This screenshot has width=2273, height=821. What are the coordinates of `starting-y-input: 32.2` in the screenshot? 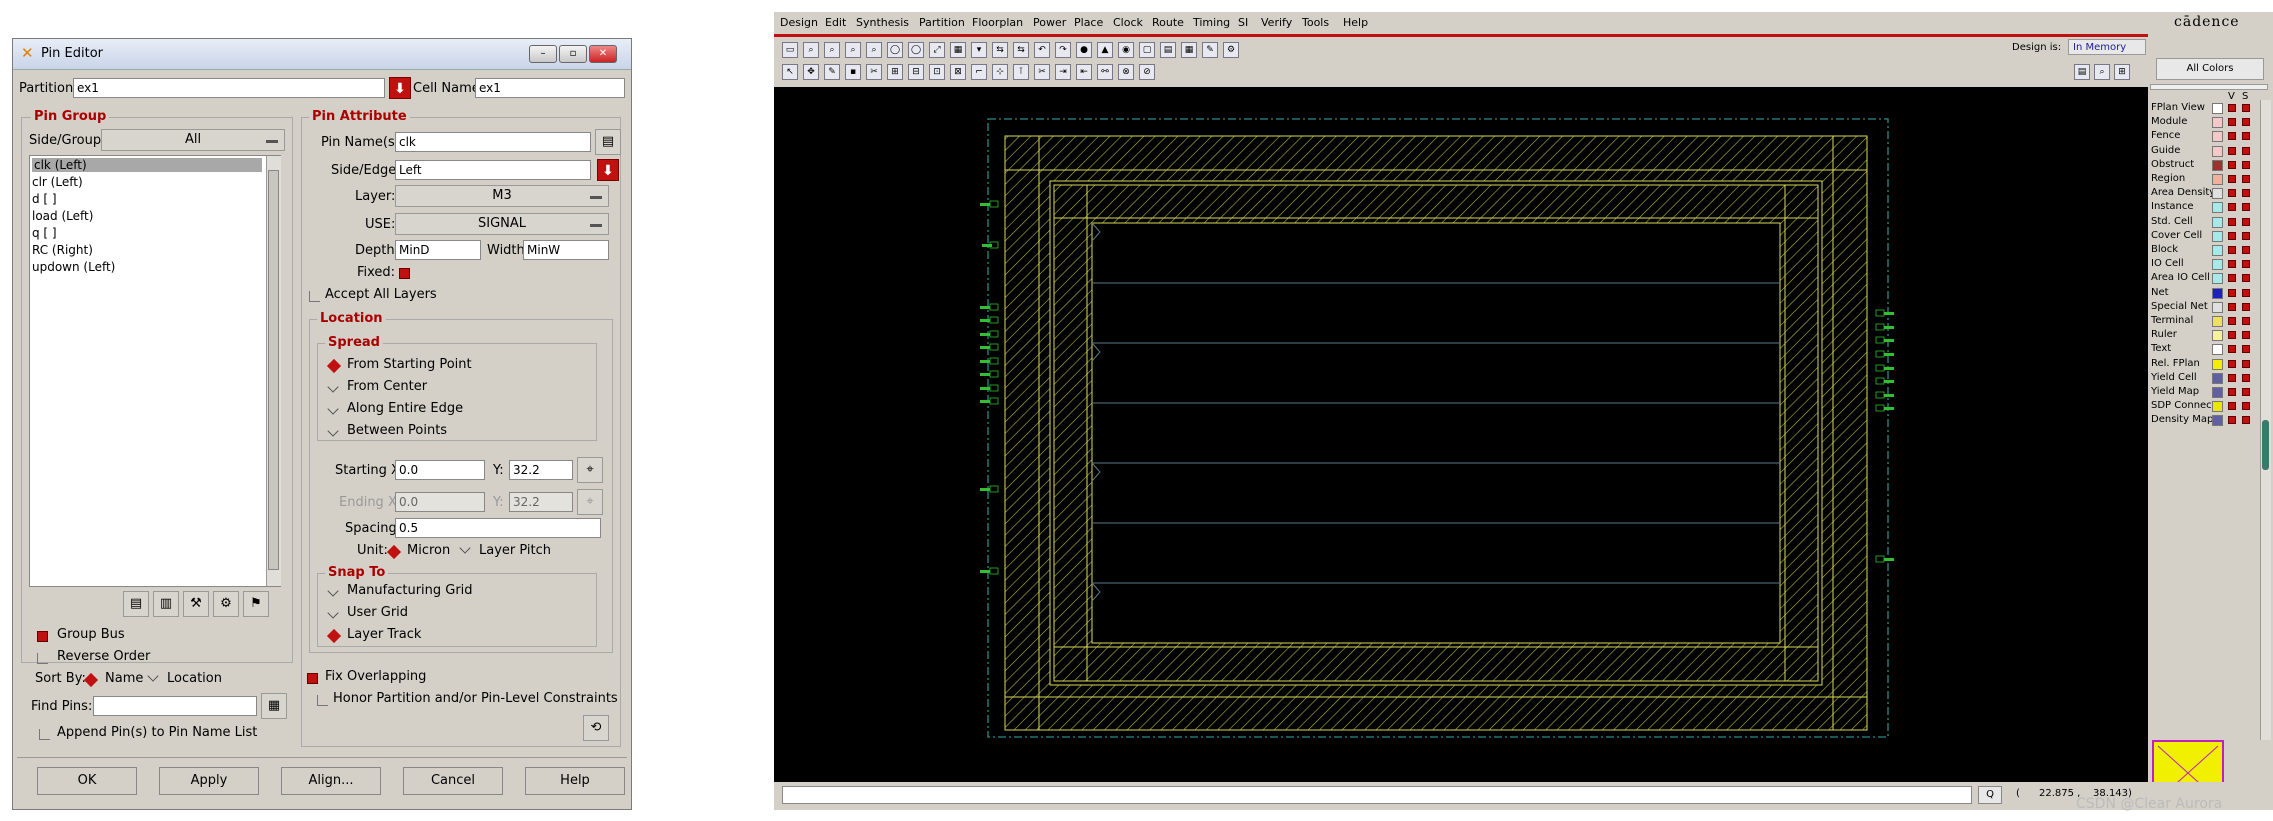 It's located at (541, 470).